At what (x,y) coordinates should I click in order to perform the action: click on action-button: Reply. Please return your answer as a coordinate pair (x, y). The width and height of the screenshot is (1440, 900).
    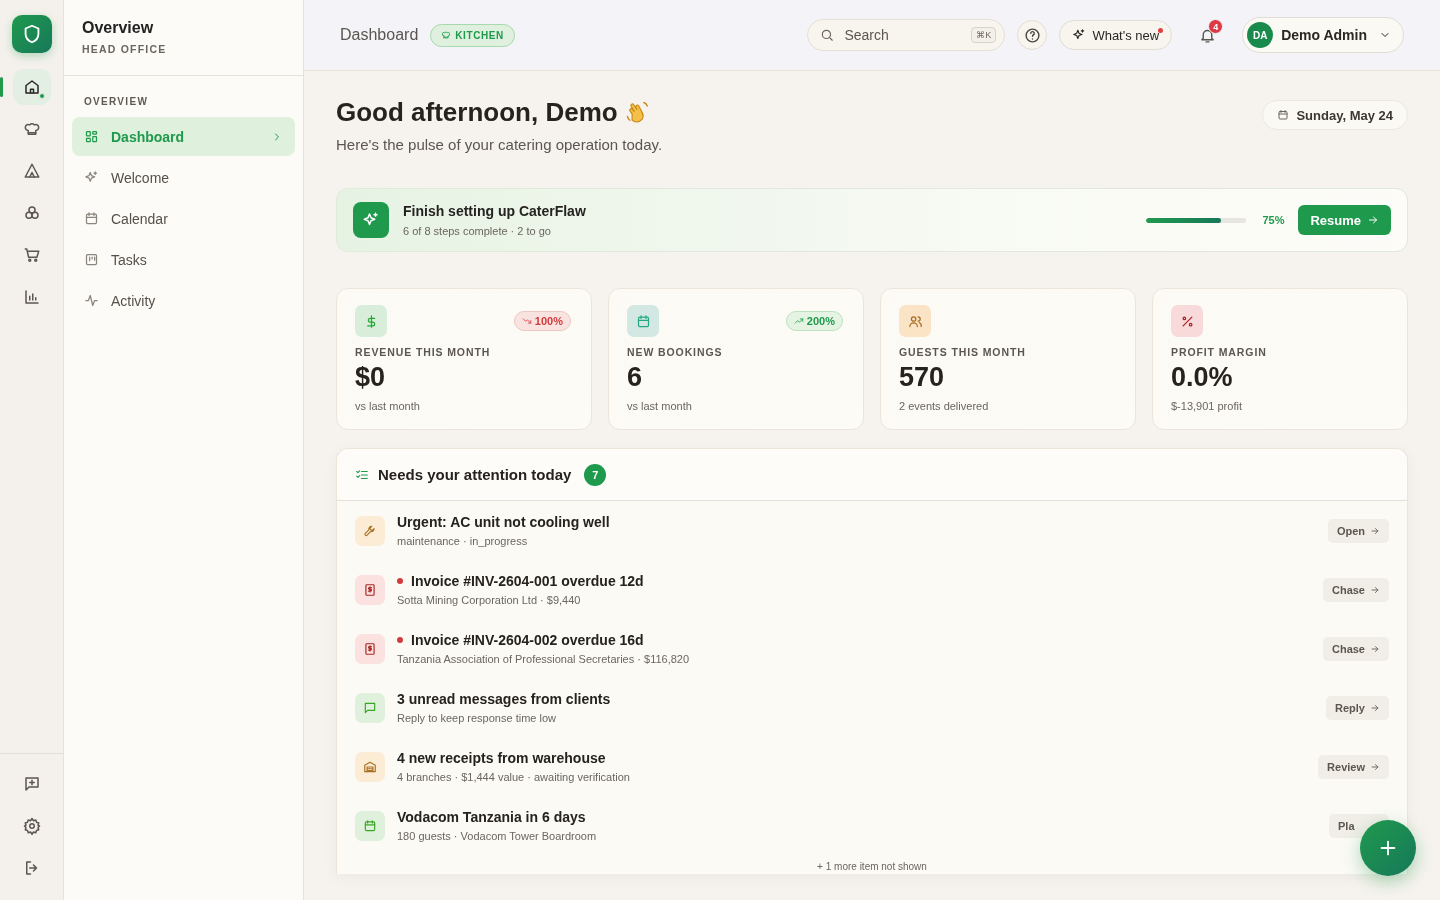
    Looking at the image, I should click on (1357, 707).